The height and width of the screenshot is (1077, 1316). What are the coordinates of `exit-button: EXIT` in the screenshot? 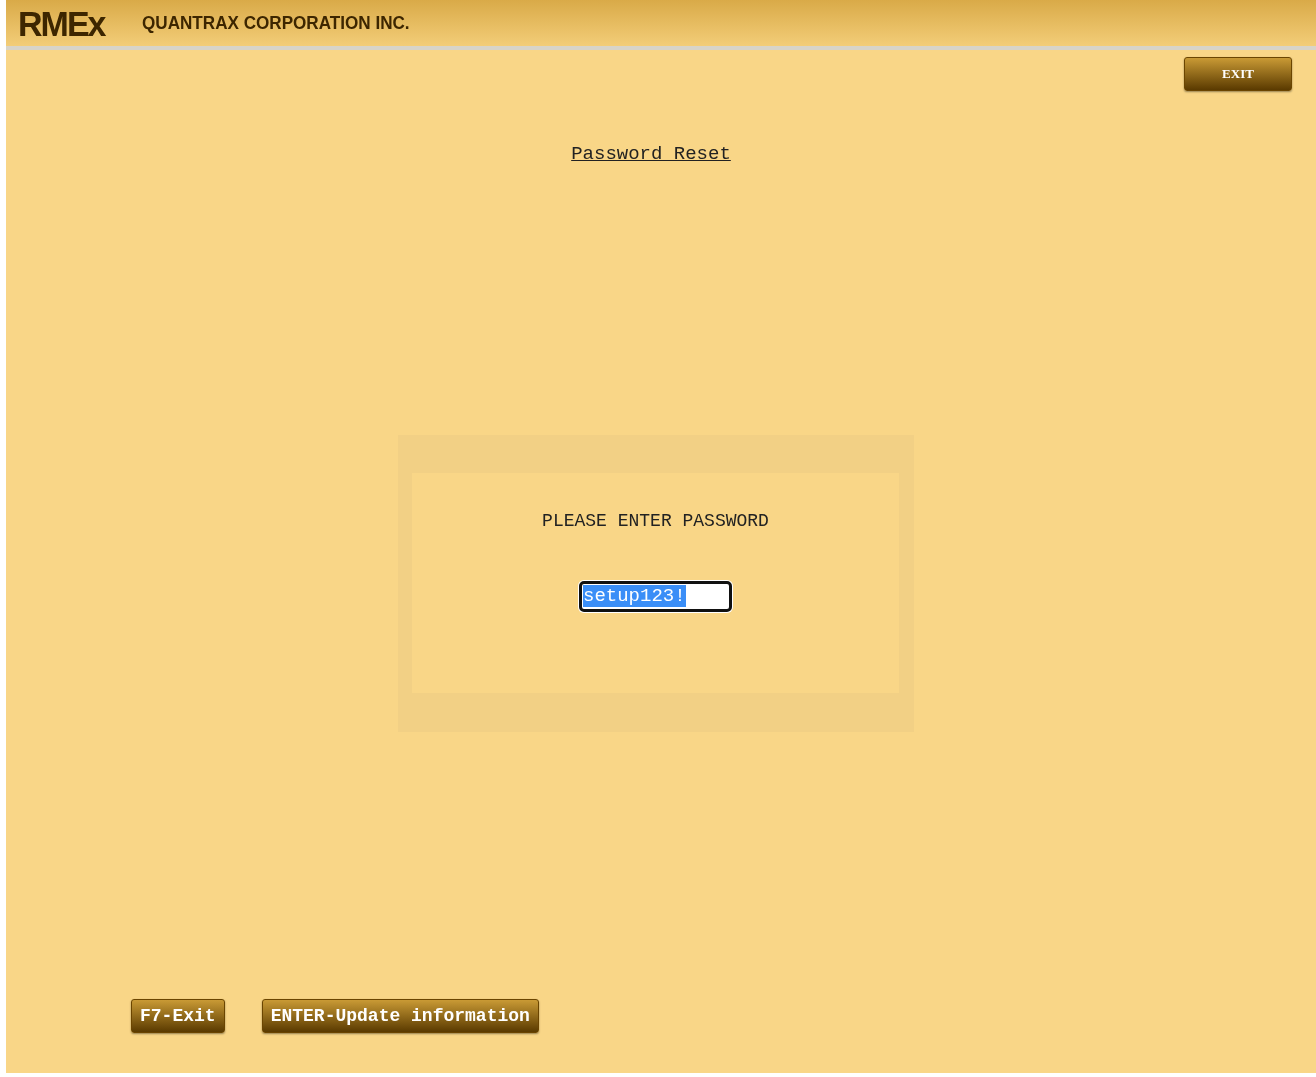 It's located at (1238, 74).